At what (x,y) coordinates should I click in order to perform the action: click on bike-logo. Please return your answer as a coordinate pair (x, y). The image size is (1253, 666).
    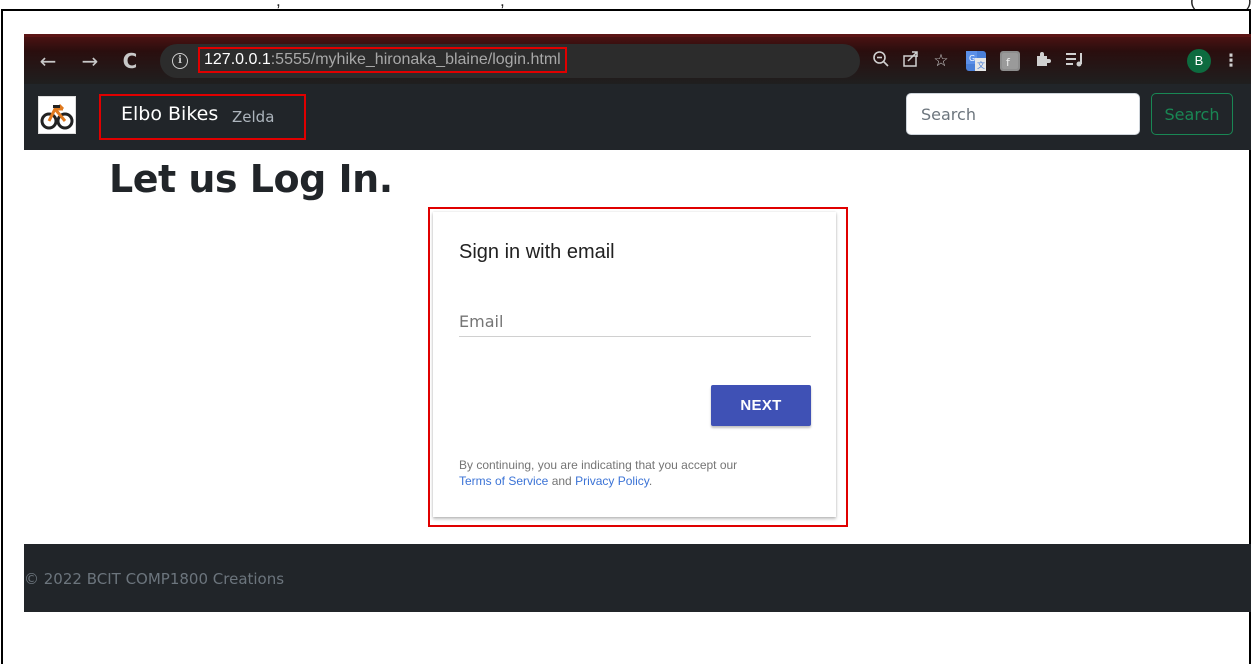
    Looking at the image, I should click on (57, 115).